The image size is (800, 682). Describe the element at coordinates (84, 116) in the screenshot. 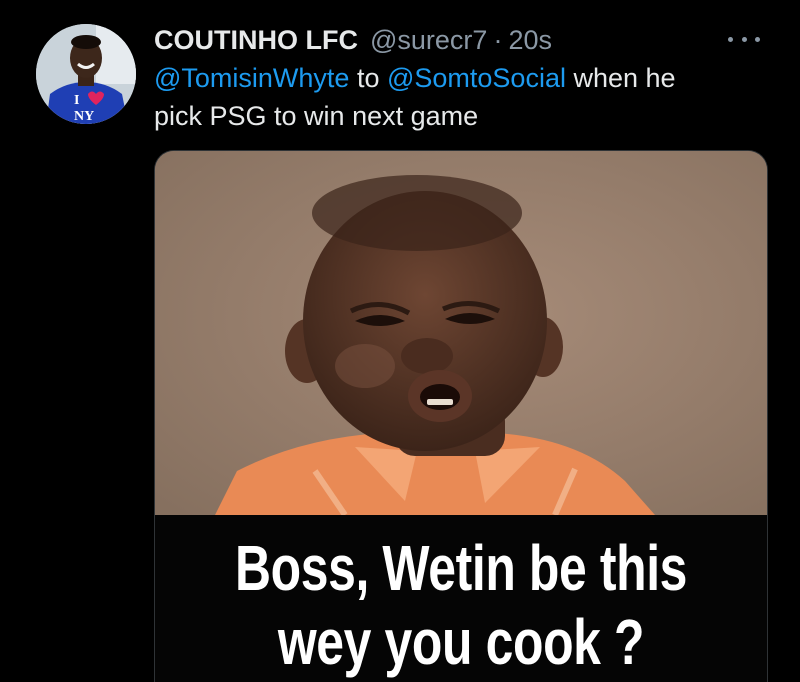

I see `avatar-shirt-ny: NY` at that location.